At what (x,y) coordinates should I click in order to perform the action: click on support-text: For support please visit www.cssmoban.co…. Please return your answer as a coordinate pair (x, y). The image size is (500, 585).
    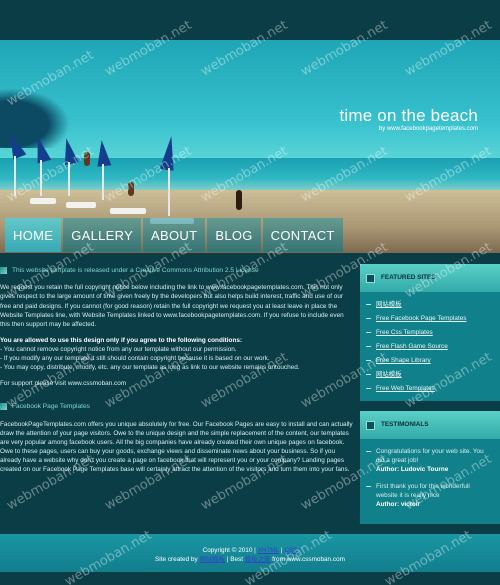
    Looking at the image, I should click on (63, 384).